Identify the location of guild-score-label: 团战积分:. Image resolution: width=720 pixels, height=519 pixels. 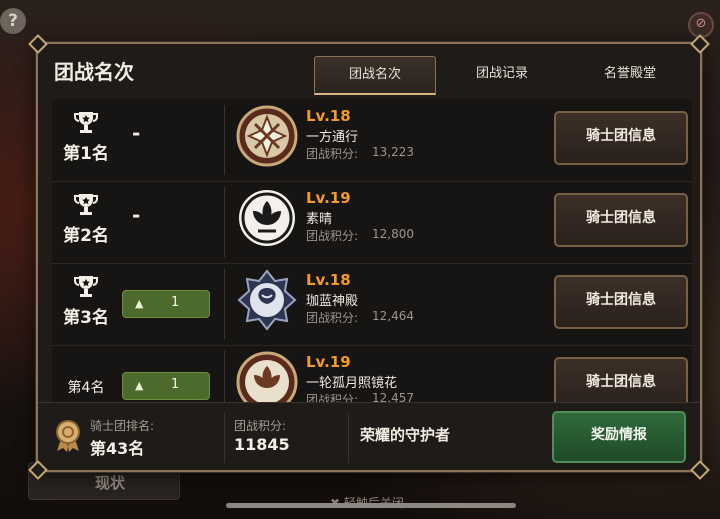
(260, 426).